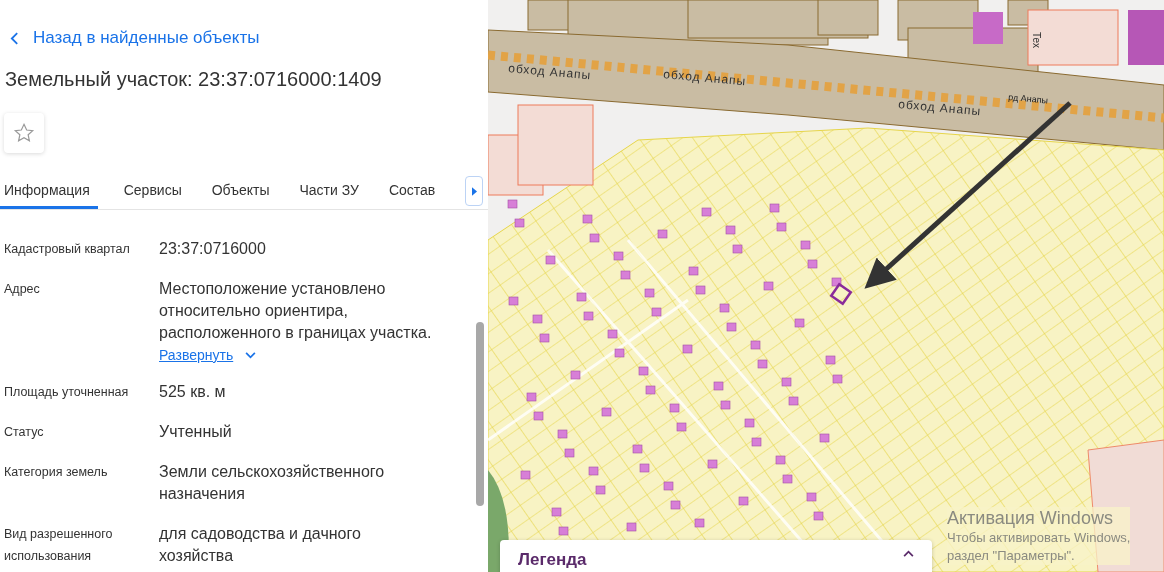 Image resolution: width=1164 pixels, height=572 pixels. What do you see at coordinates (196, 432) in the screenshot?
I see `field-value: Учтенный` at bounding box center [196, 432].